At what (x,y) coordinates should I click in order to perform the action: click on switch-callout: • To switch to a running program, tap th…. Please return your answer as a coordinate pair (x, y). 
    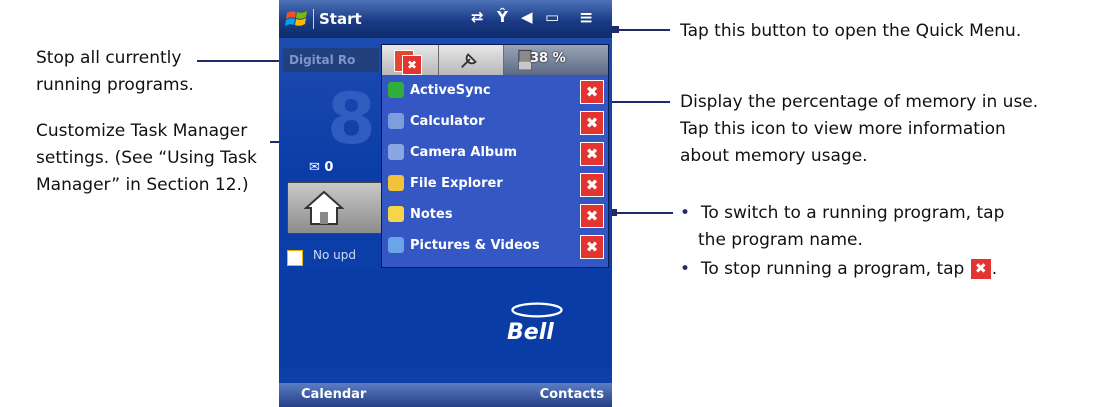
    Looking at the image, I should click on (842, 241).